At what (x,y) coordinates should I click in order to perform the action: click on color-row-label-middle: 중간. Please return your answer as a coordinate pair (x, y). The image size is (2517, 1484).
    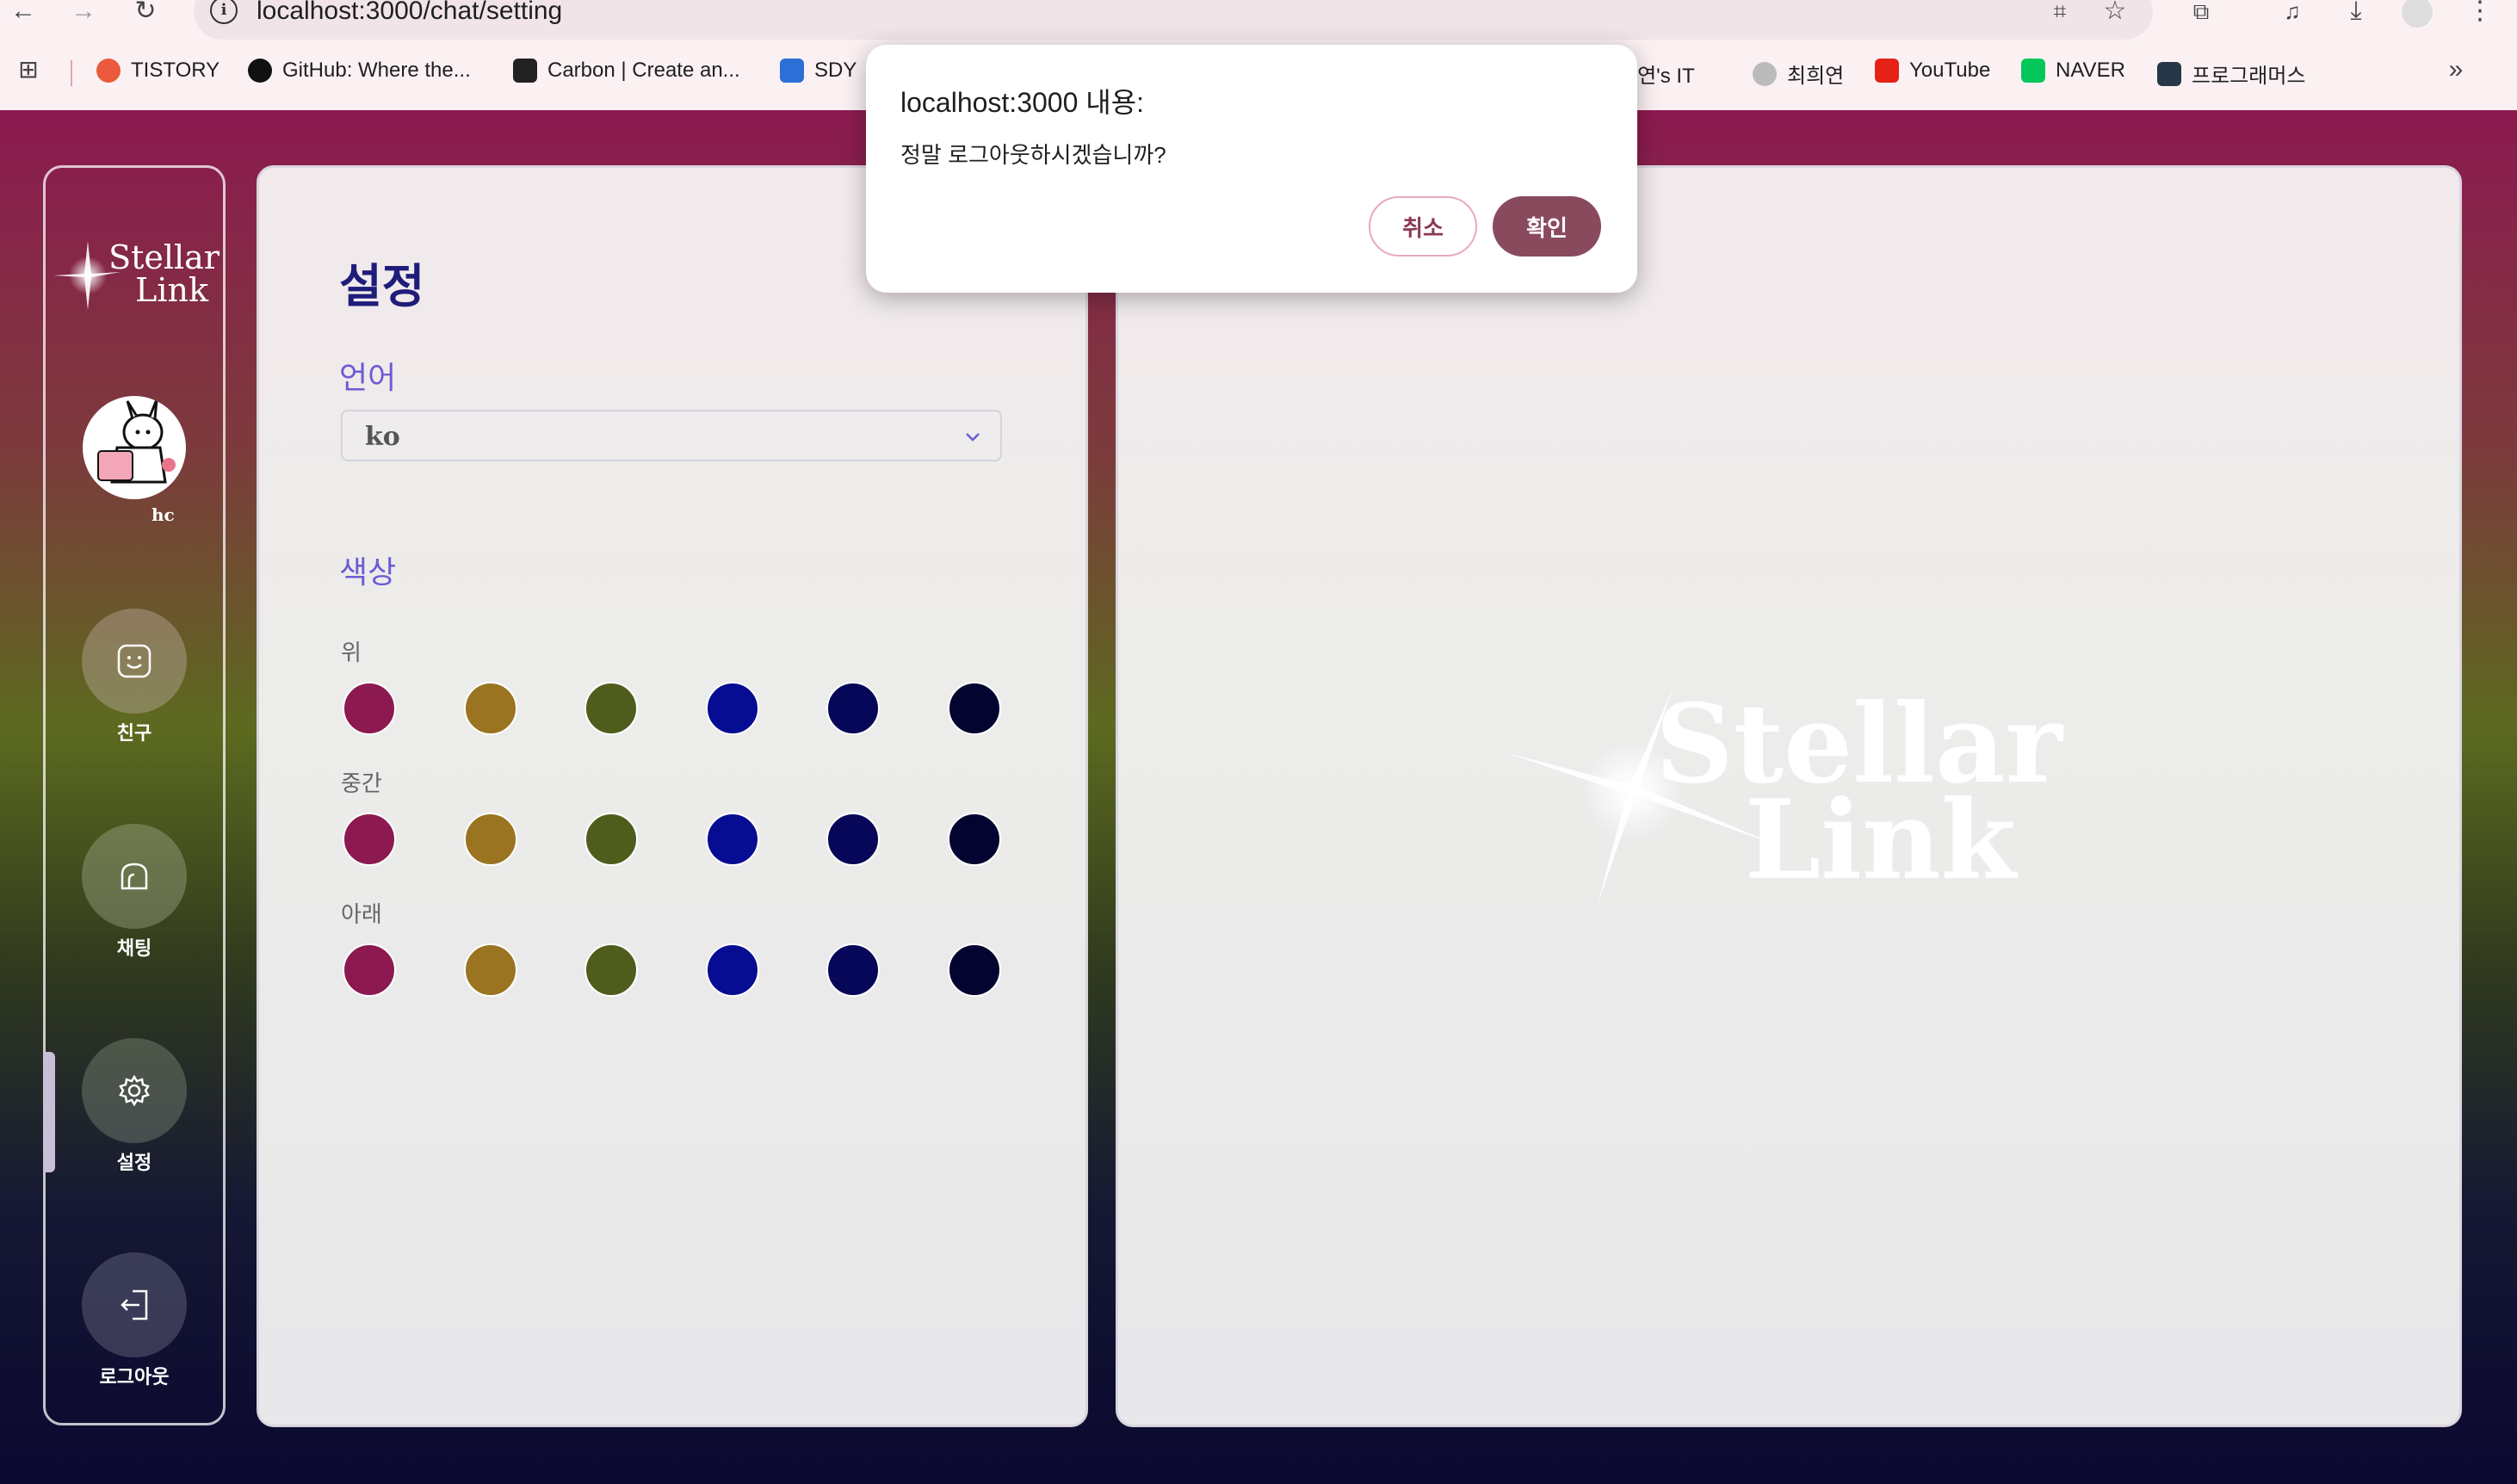
    Looking at the image, I should click on (361, 783).